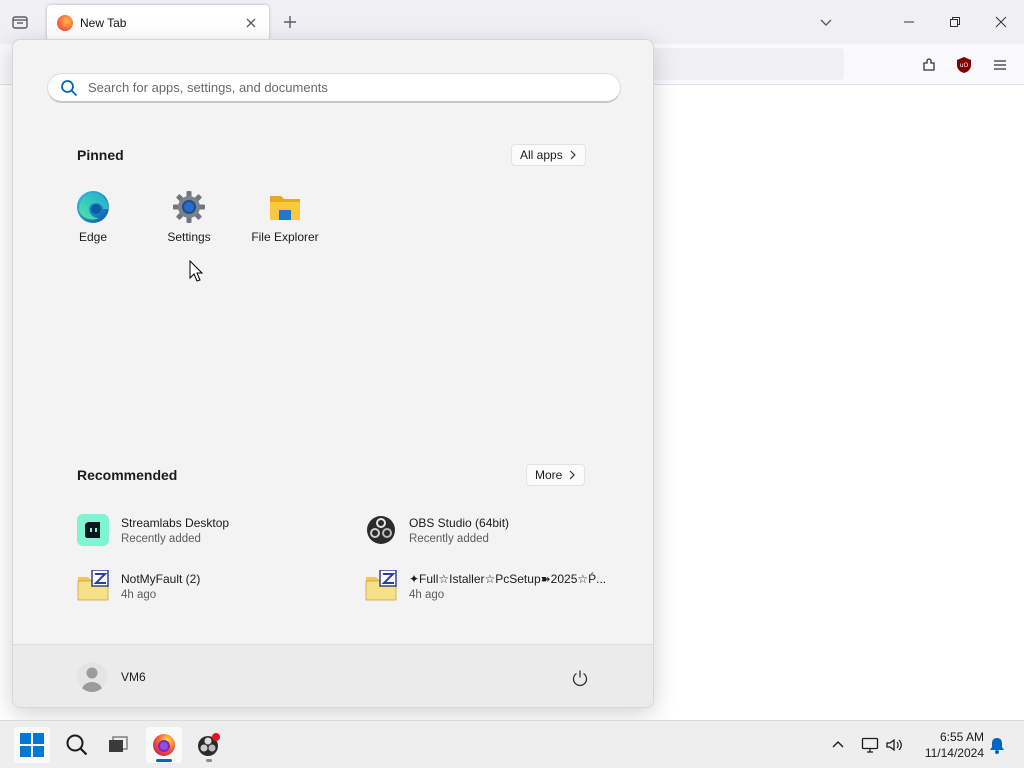 This screenshot has width=1024, height=768. I want to click on close-window-icon, so click(1001, 22).